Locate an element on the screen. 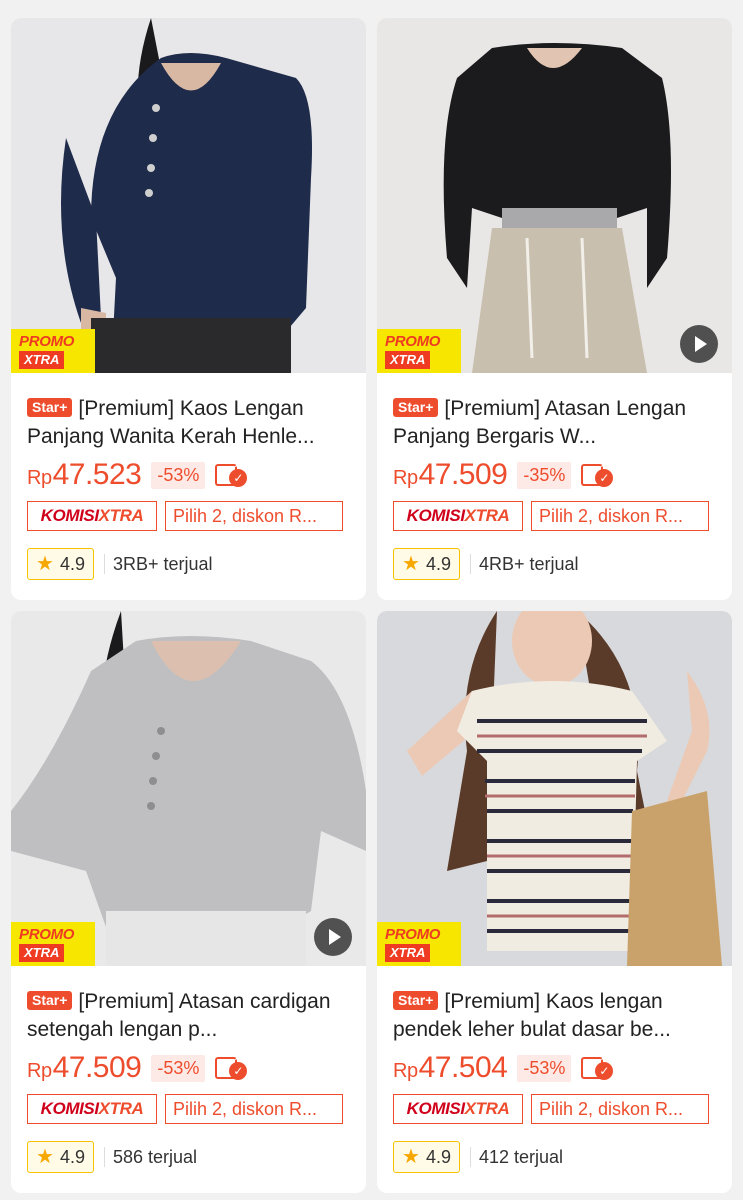 The width and height of the screenshot is (743, 1200). price-value: 47.523 is located at coordinates (97, 474).